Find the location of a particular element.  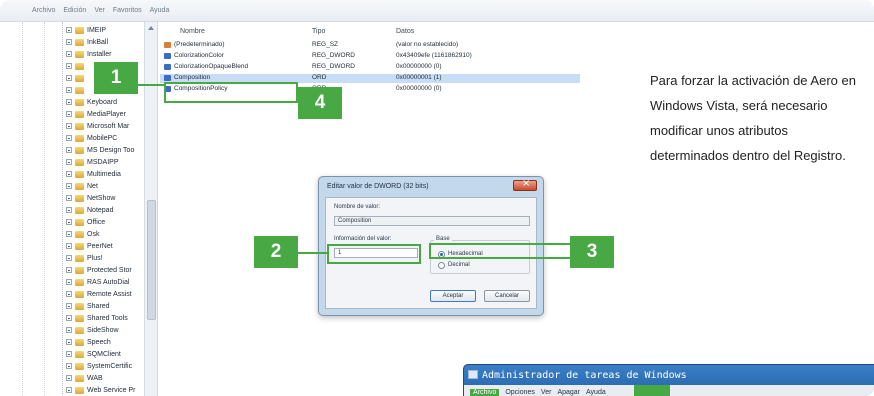

tree-item: MobilePC is located at coordinates (91, 138).